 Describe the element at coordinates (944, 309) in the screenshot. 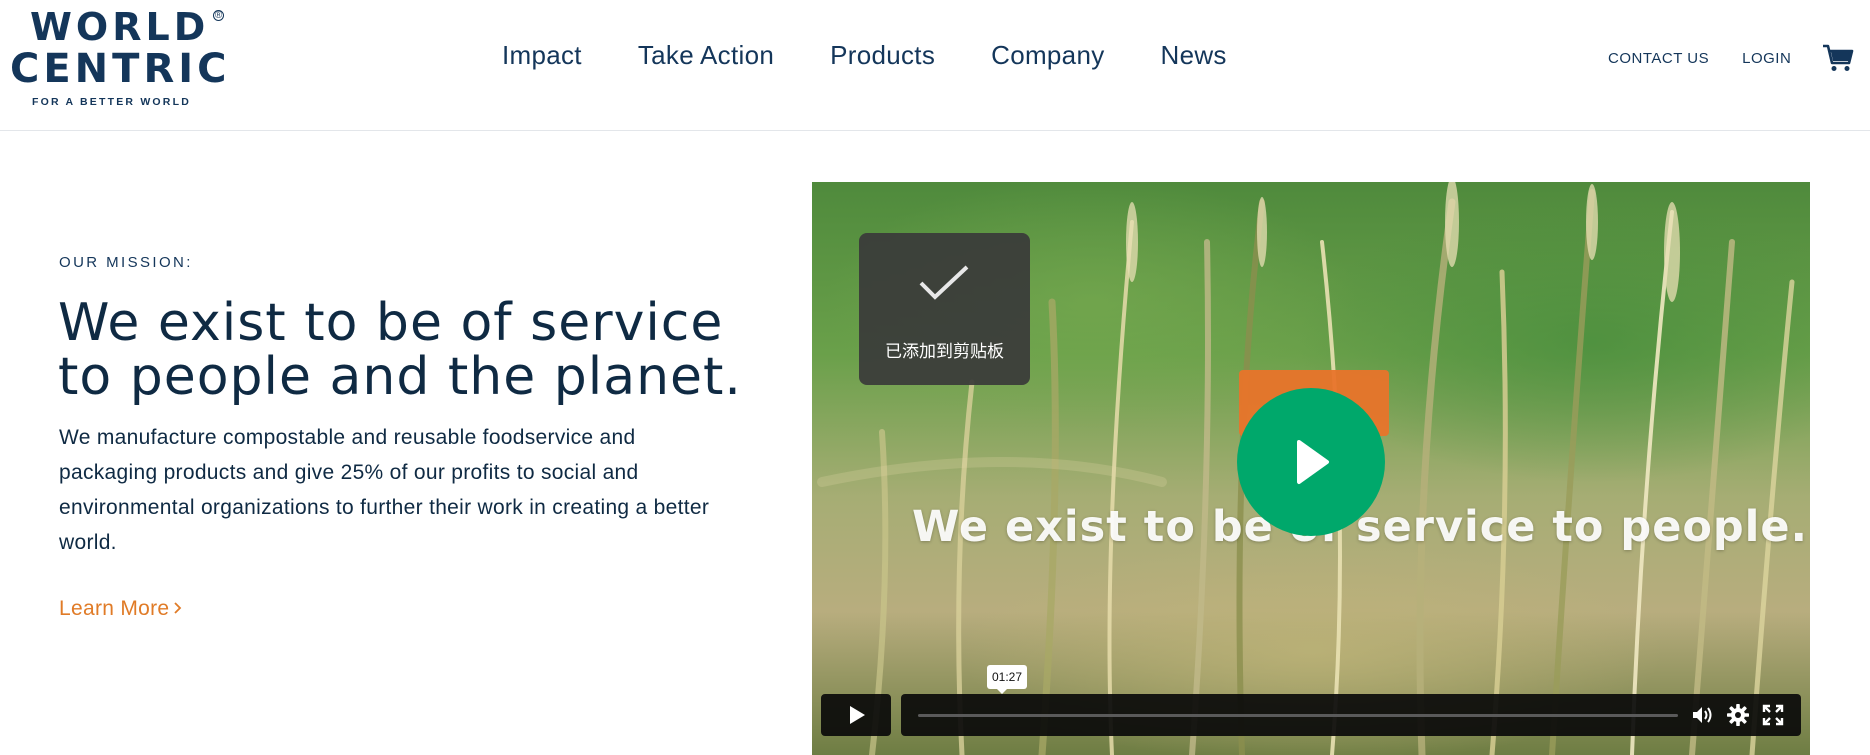

I see `clipboard-toast: 已添加到剪贴板` at that location.